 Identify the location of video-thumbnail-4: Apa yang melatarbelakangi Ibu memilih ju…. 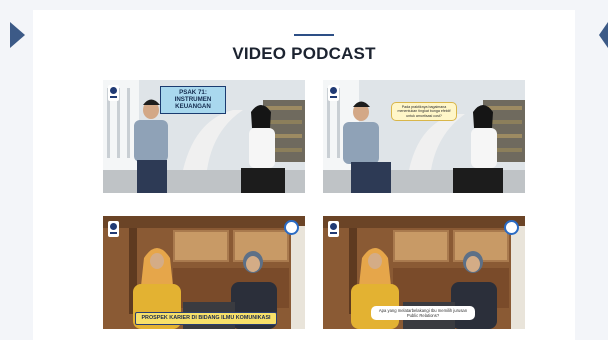
(424, 272).